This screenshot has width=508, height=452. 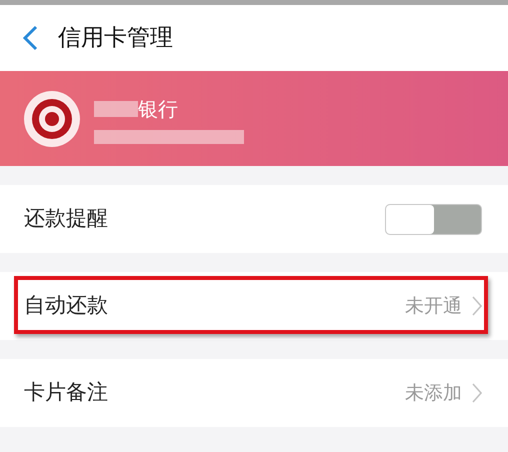 I want to click on bank-name: 银行, so click(x=158, y=109).